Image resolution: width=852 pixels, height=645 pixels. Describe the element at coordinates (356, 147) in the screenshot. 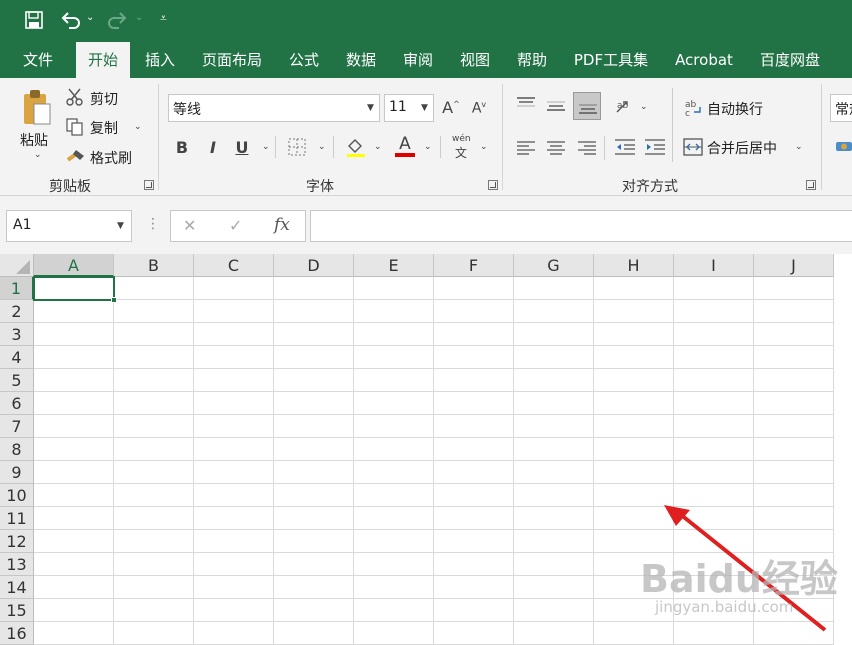

I see `fill-color-icon` at that location.